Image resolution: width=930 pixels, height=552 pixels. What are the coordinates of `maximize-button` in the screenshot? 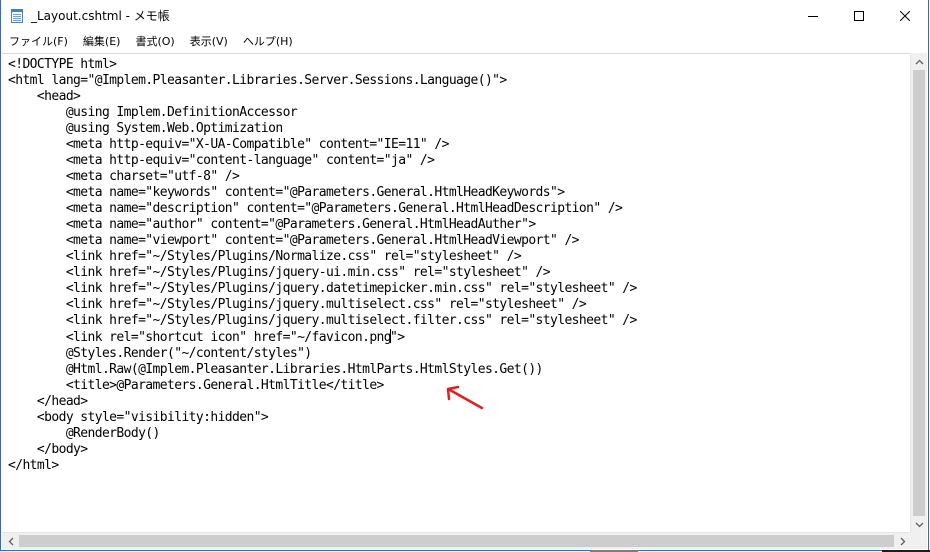 It's located at (859, 15).